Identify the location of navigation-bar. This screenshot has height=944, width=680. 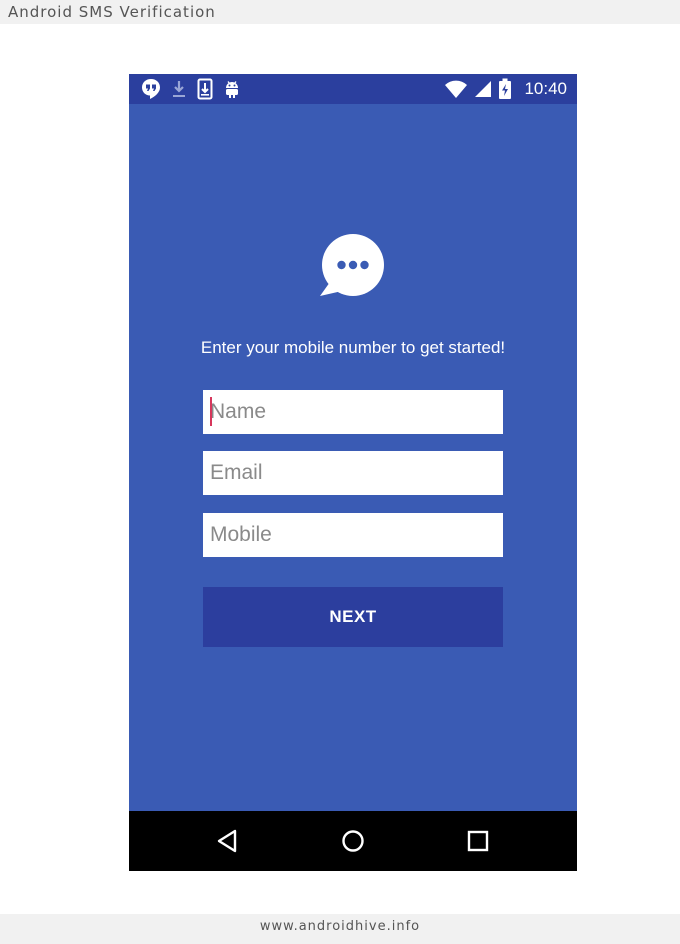
(353, 841).